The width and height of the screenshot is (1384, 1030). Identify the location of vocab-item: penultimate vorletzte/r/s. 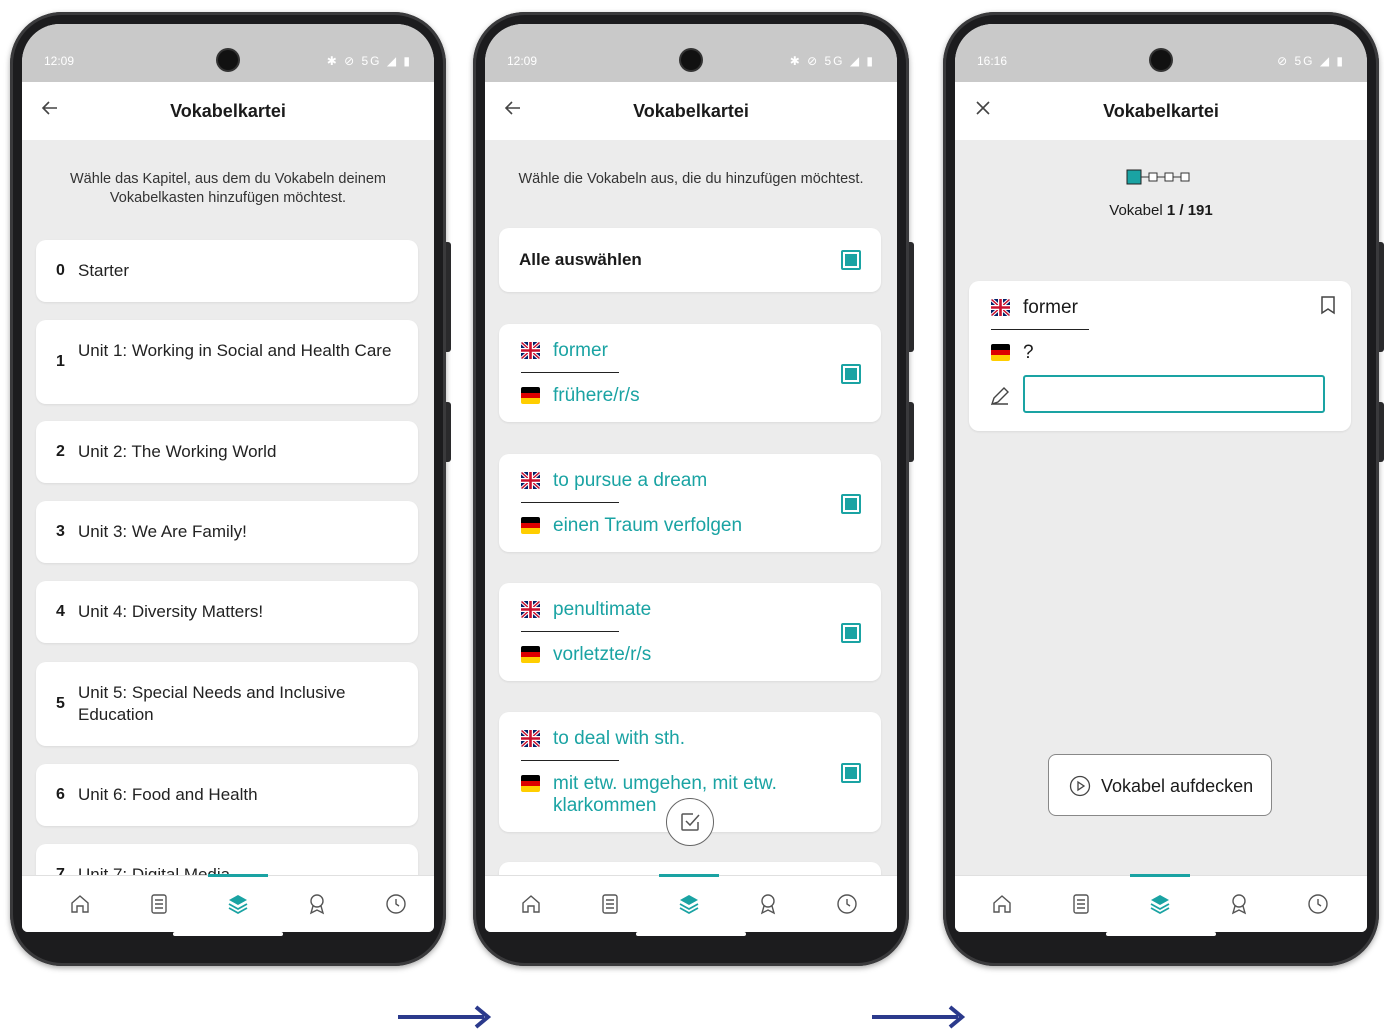
(690, 632).